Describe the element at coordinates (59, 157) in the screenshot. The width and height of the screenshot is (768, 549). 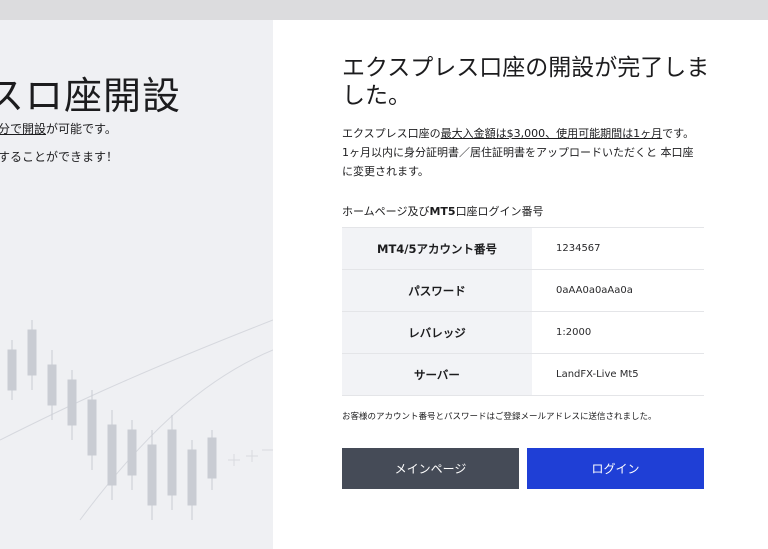
I see `promo-line-2: することができます！` at that location.